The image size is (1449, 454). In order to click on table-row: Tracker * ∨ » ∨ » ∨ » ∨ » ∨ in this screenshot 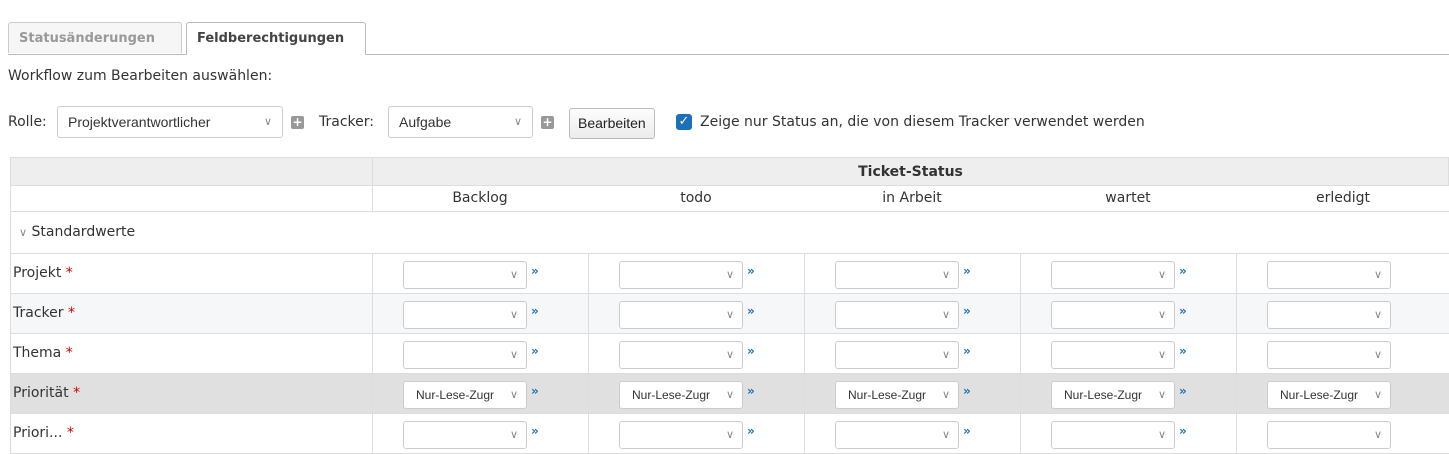, I will do `click(729, 314)`.